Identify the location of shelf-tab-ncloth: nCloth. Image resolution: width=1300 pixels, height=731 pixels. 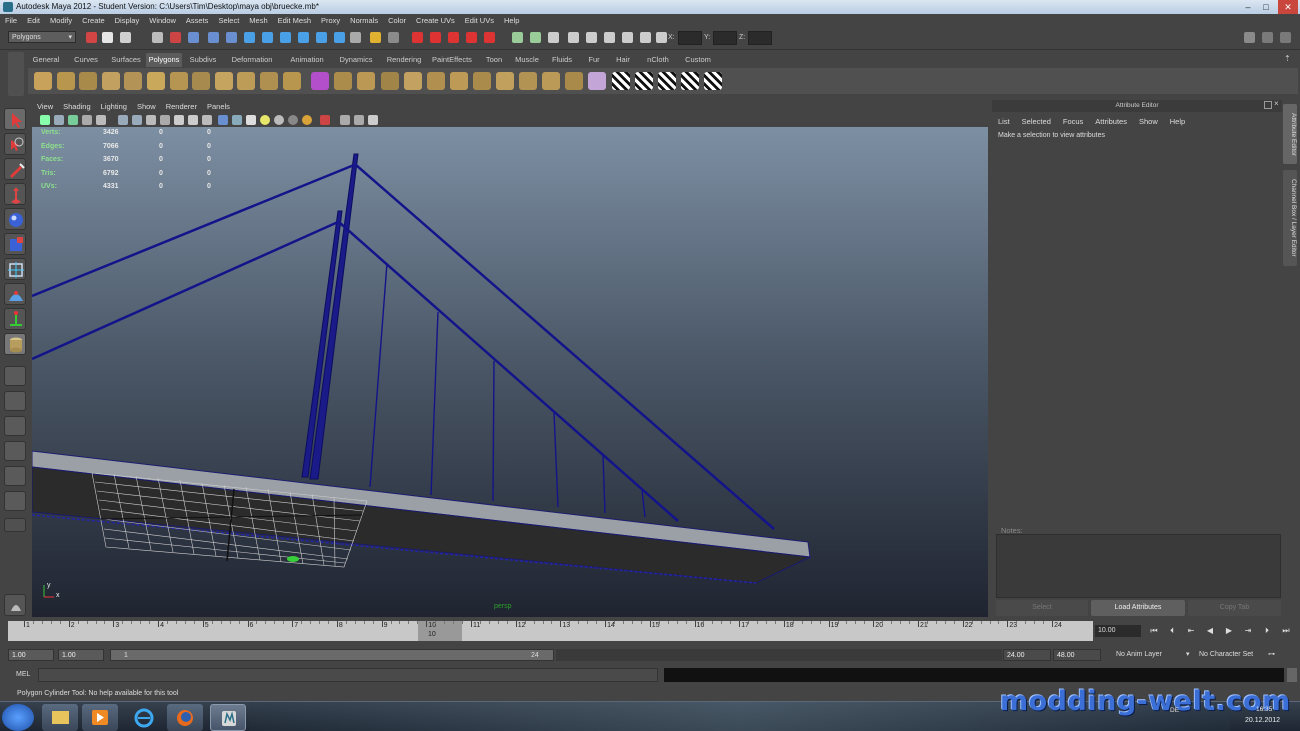
(658, 60).